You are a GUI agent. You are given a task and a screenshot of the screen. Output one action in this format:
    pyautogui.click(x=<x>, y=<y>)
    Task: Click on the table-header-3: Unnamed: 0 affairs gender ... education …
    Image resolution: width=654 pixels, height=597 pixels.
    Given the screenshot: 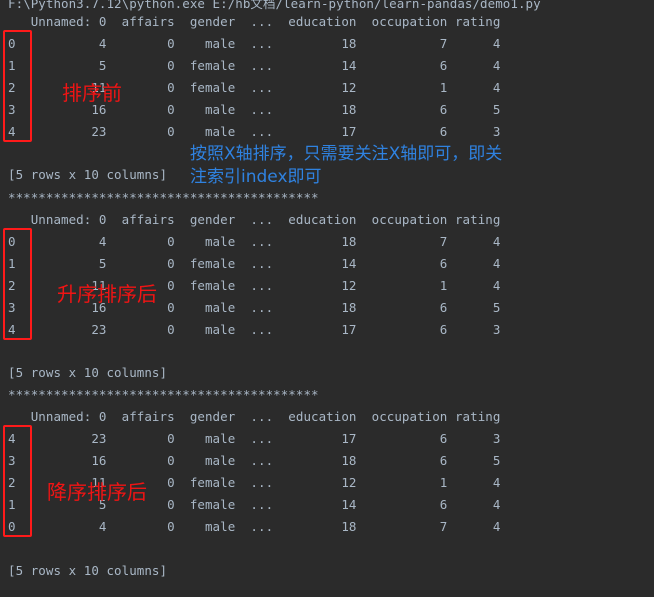 What is the action you would take?
    pyautogui.click(x=254, y=416)
    